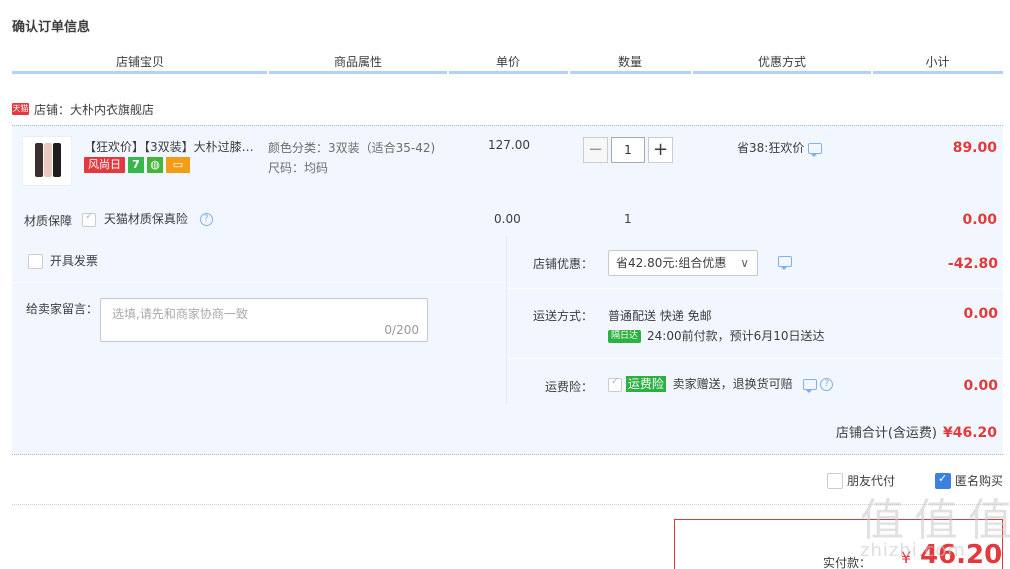  I want to click on shipping-eta-text: 24:00前付款，预计6月10日送达, so click(736, 336).